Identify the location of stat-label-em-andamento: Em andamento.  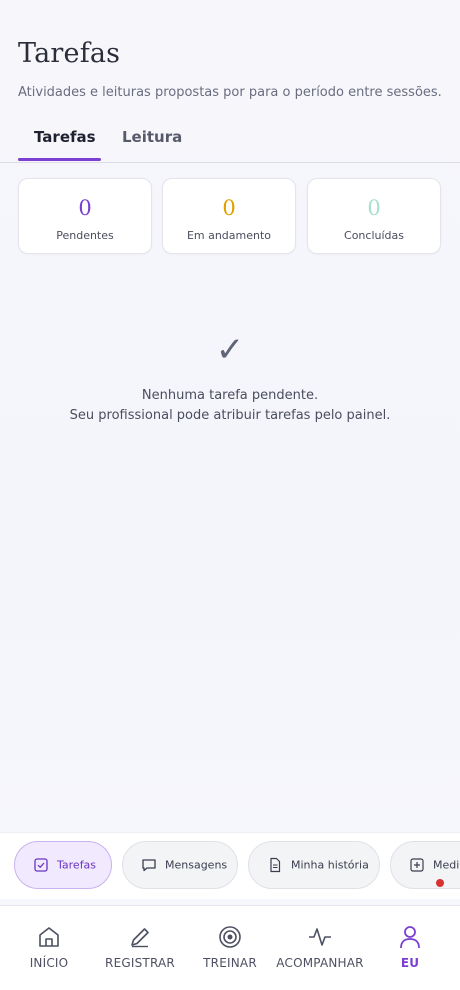
(229, 235).